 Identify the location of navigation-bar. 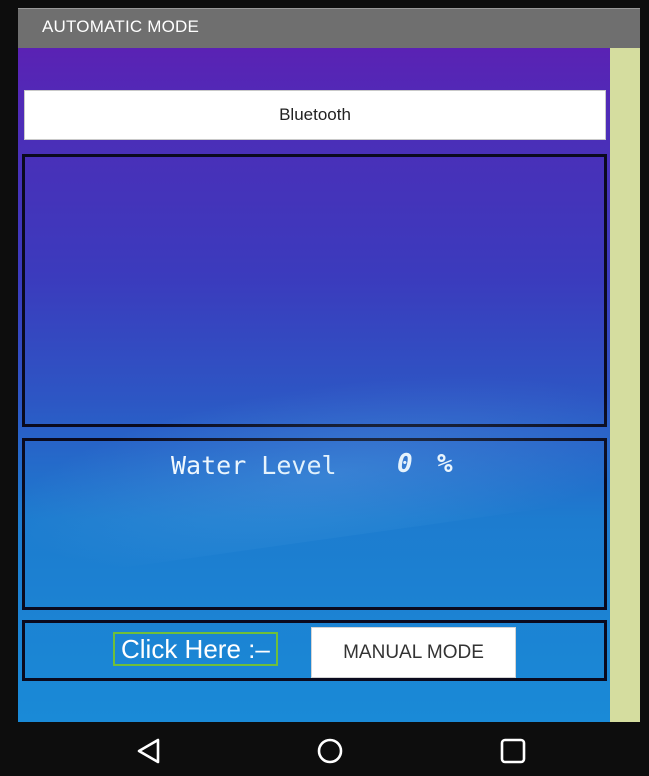
(329, 749).